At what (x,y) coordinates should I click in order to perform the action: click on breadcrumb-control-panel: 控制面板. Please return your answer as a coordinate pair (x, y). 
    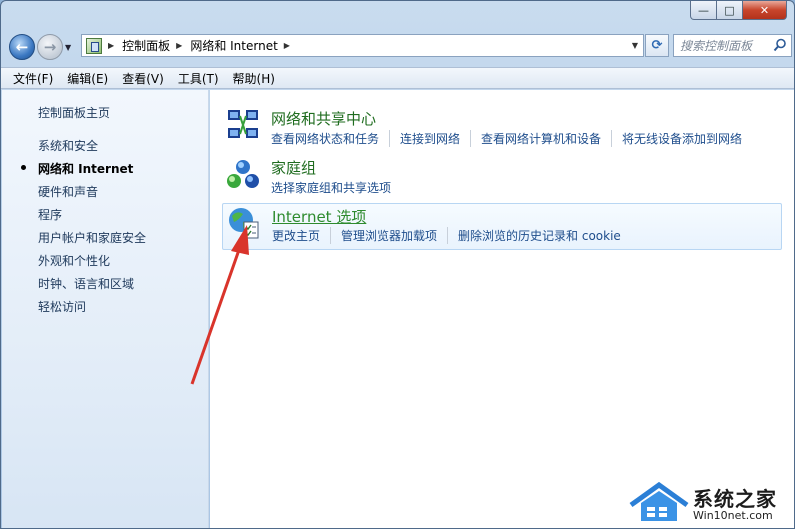
    Looking at the image, I should click on (146, 45).